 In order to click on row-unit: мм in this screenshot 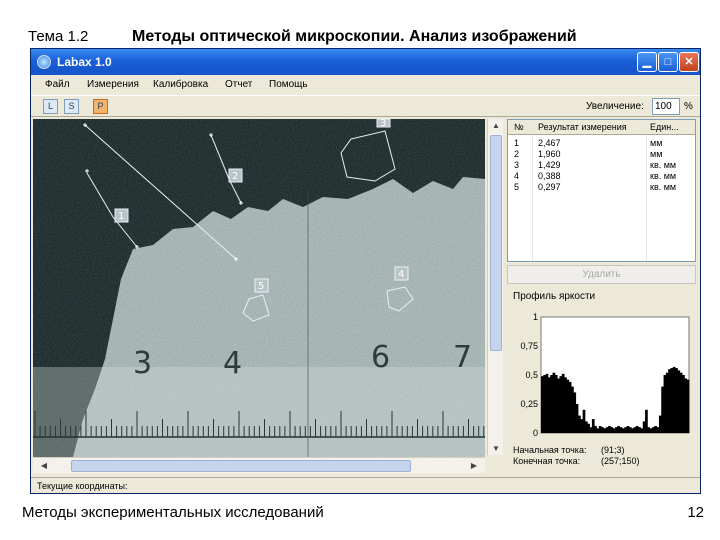, I will do `click(656, 154)`.